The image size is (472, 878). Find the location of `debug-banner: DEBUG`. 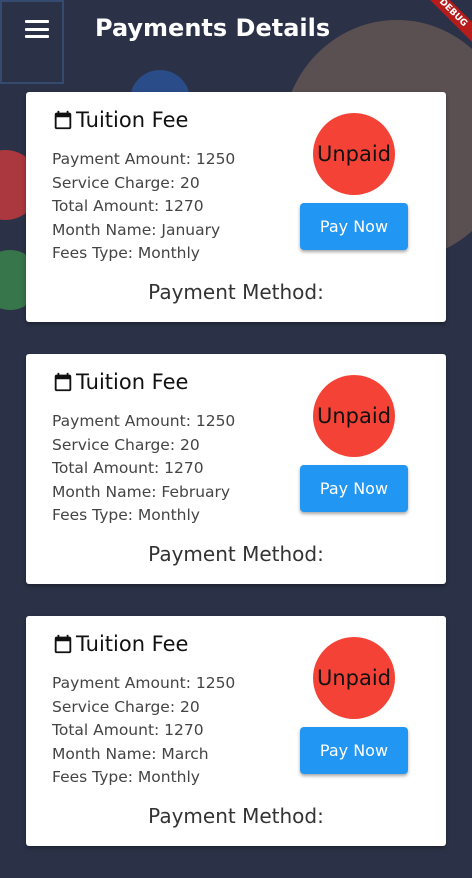

debug-banner: DEBUG is located at coordinates (444, 25).